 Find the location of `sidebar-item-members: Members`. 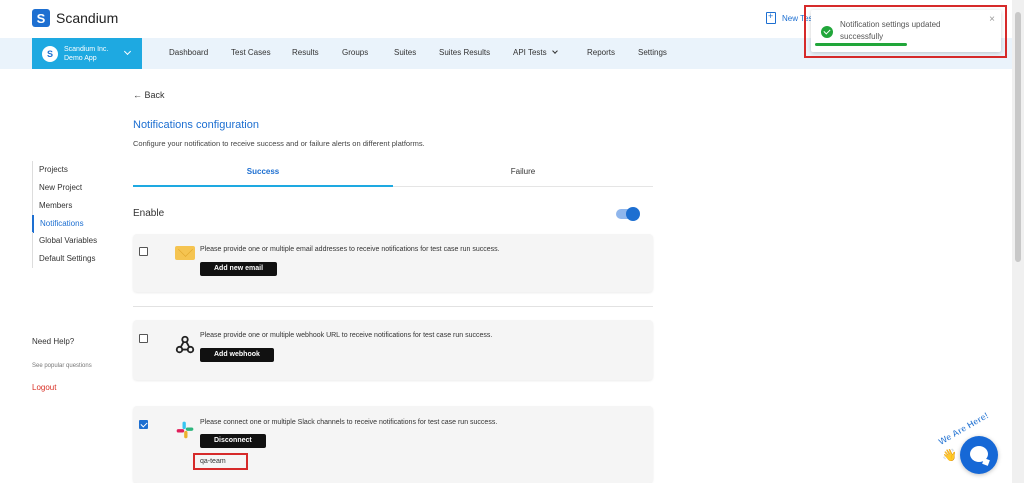

sidebar-item-members: Members is located at coordinates (72, 206).